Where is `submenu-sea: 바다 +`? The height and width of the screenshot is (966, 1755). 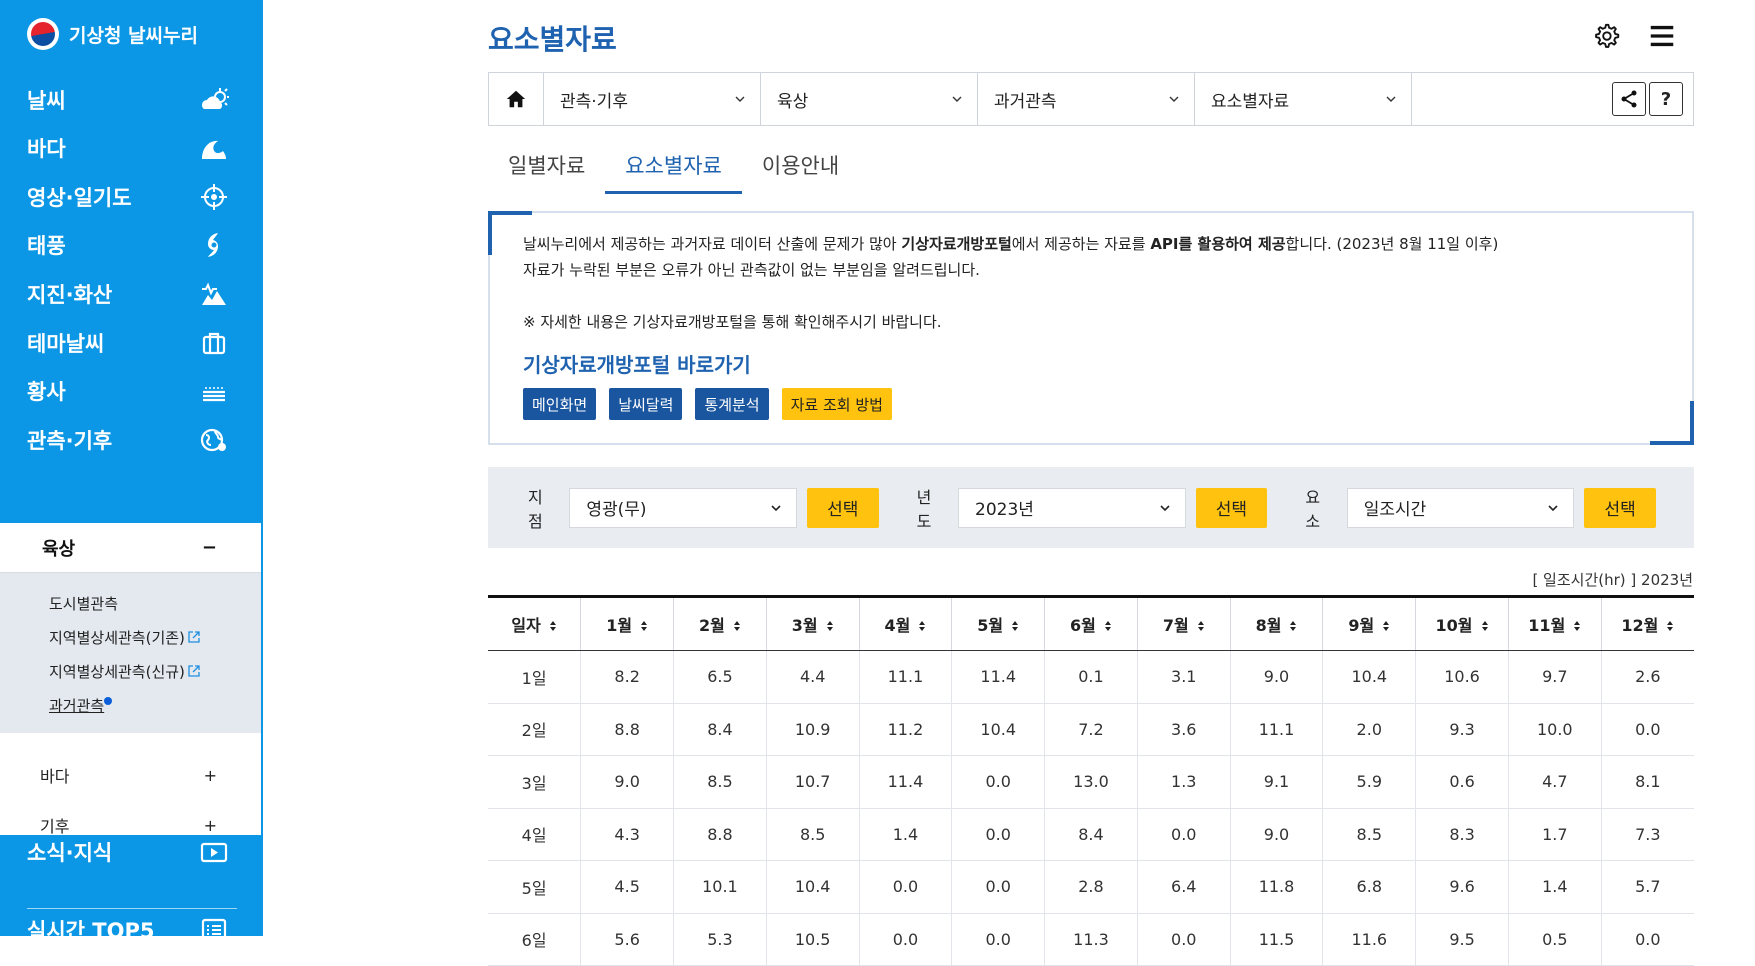
submenu-sea: 바다 + is located at coordinates (130, 775).